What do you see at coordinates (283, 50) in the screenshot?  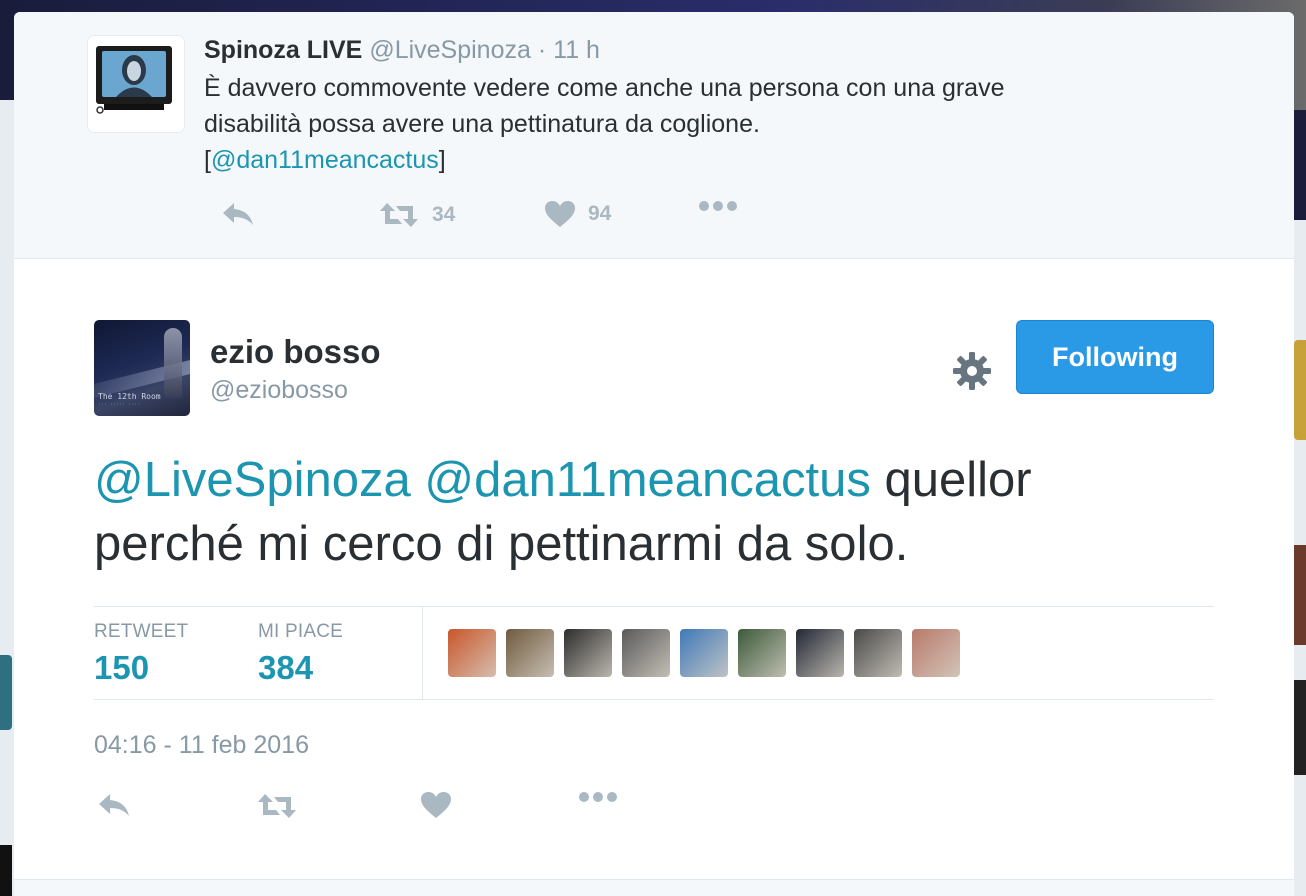 I see `parent-author-name: Spinoza LIVE` at bounding box center [283, 50].